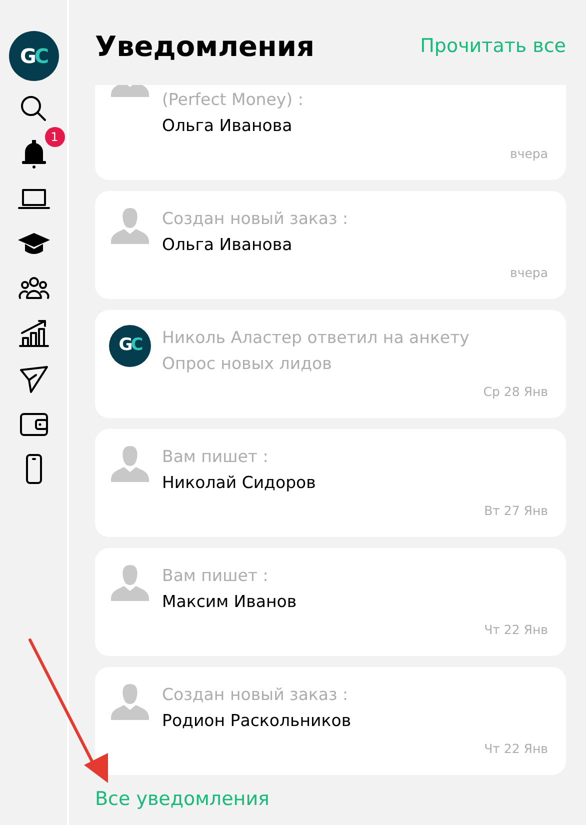  What do you see at coordinates (330, 602) in the screenshot?
I see `notification-card: Вам пишет : Максим Иванов Чт 22 Янв` at bounding box center [330, 602].